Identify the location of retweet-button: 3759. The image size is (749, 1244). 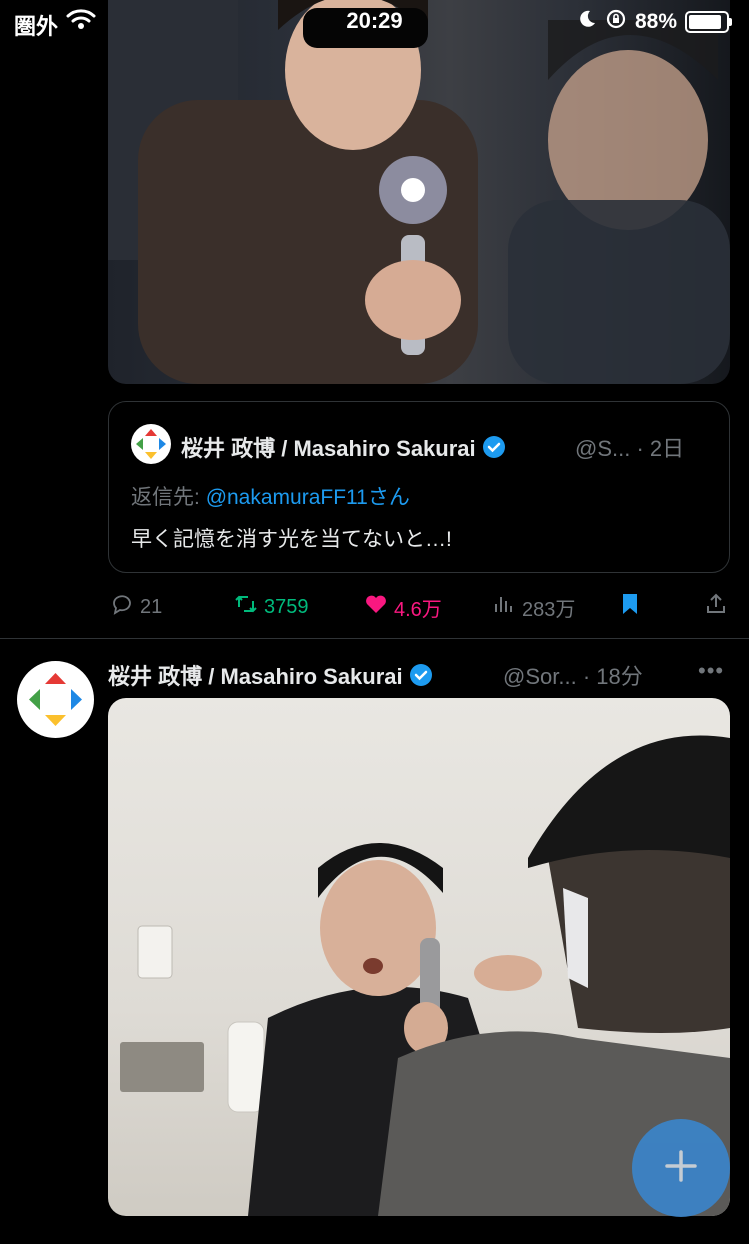
(271, 607).